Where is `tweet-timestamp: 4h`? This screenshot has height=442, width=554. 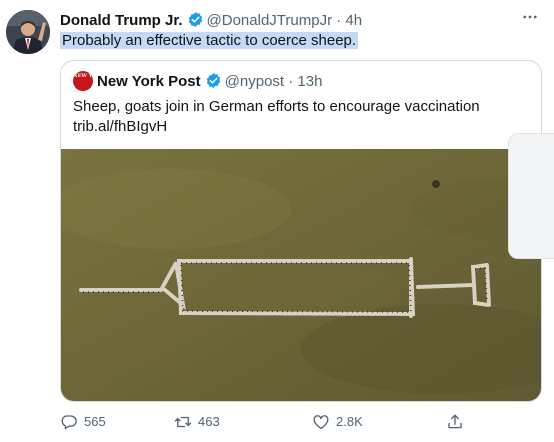 tweet-timestamp: 4h is located at coordinates (353, 20).